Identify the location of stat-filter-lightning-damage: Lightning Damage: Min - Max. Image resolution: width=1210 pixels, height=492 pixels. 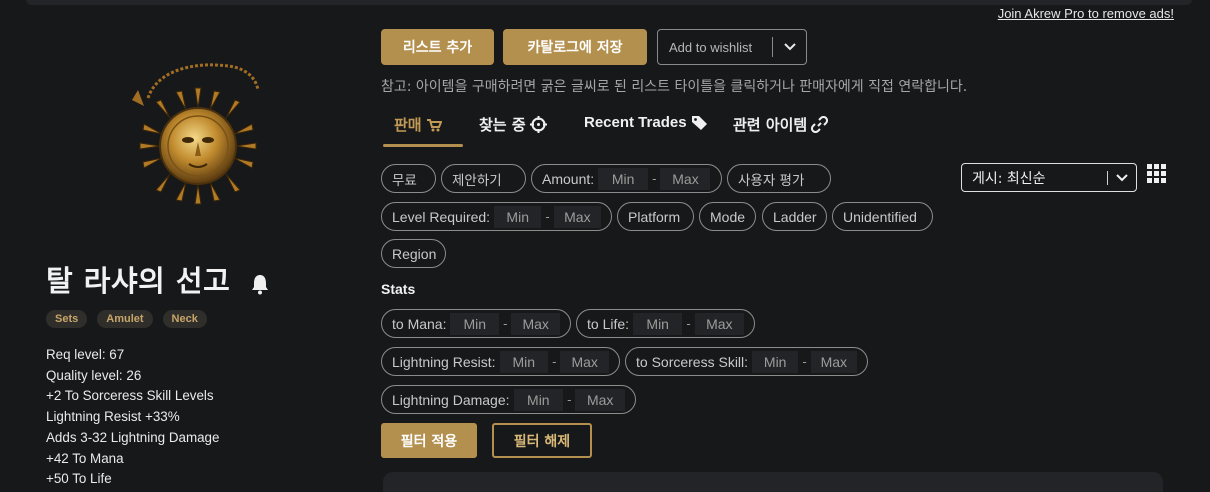
(508, 399).